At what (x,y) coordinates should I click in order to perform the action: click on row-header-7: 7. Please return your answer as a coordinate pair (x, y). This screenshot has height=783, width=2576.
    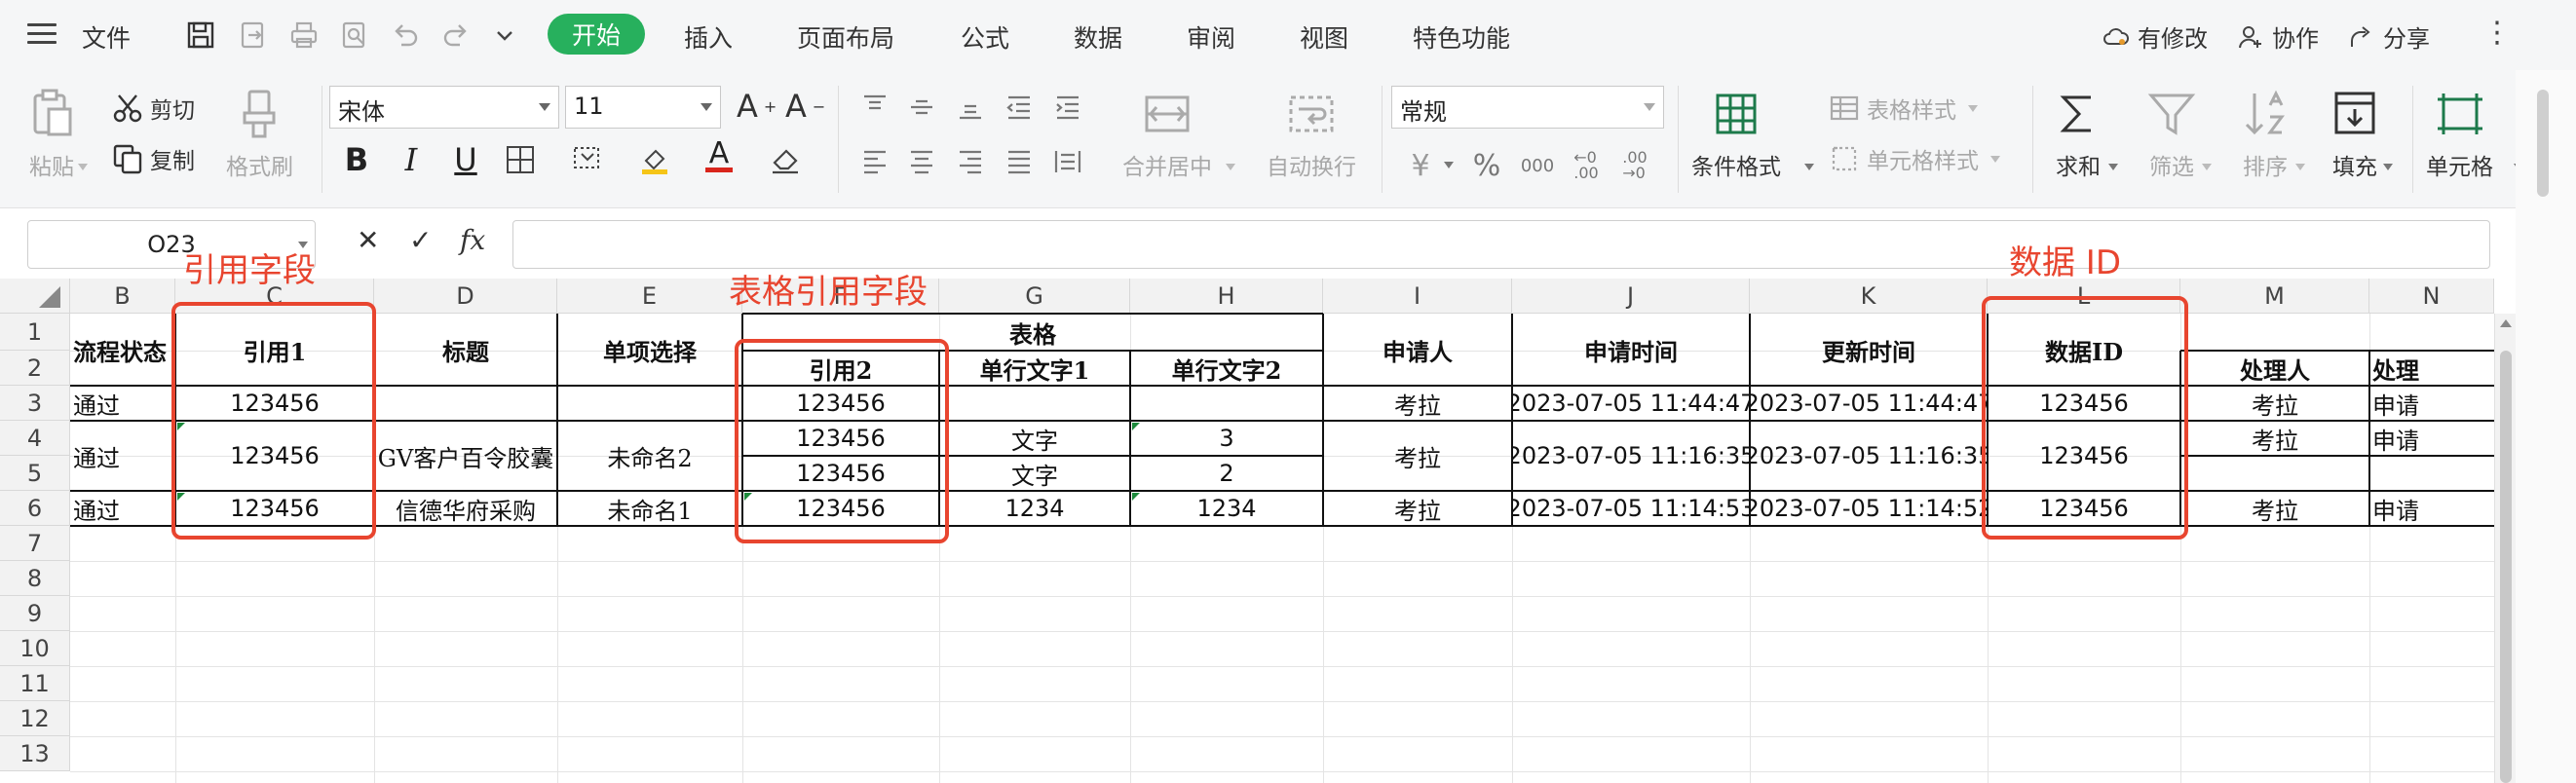
    Looking at the image, I should click on (35, 543).